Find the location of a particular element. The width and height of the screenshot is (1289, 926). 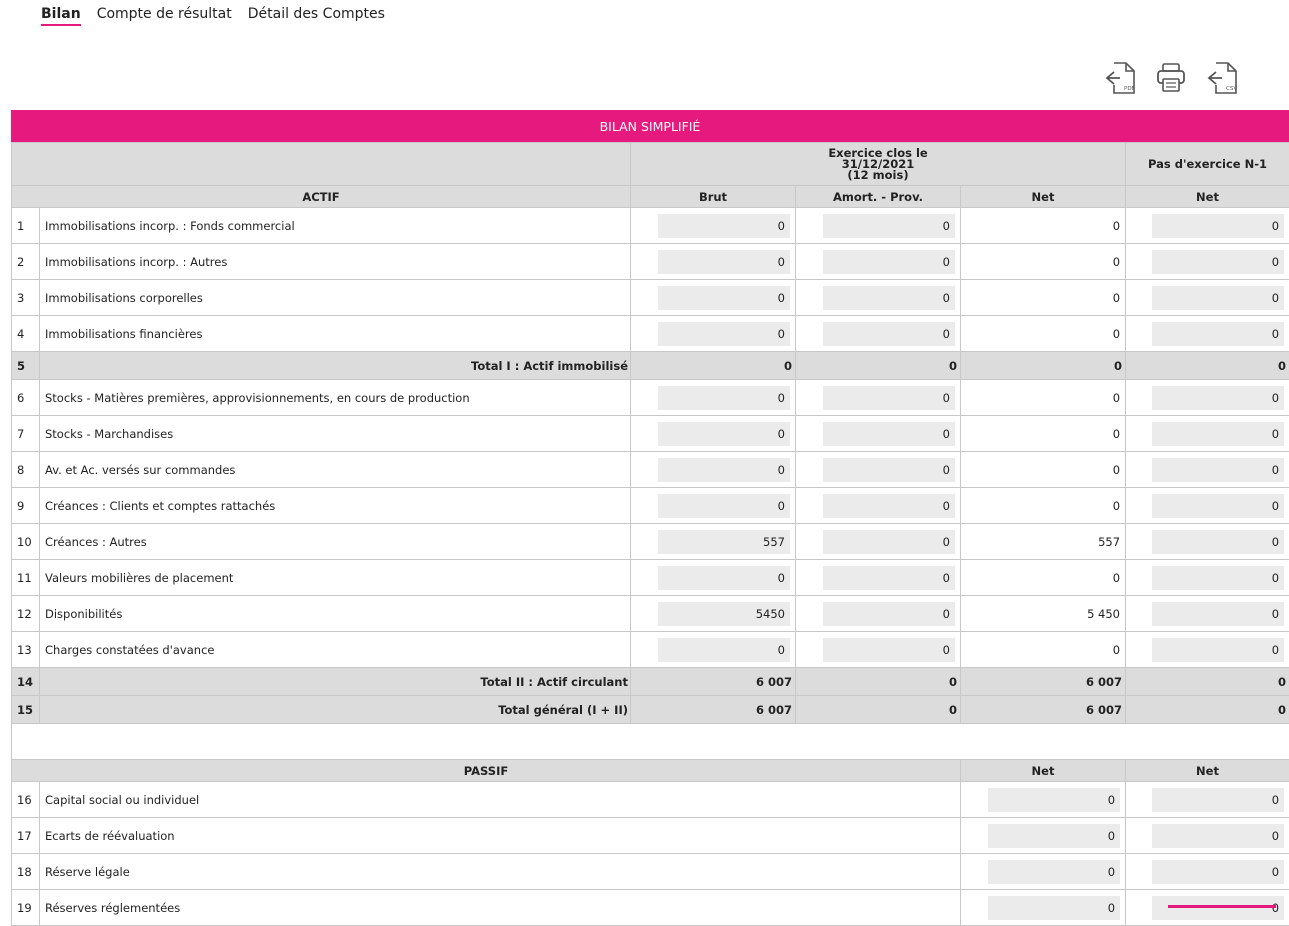

actif-columns-row: ACTIF Brut Amort. - Prov. Net Net is located at coordinates (650, 197).